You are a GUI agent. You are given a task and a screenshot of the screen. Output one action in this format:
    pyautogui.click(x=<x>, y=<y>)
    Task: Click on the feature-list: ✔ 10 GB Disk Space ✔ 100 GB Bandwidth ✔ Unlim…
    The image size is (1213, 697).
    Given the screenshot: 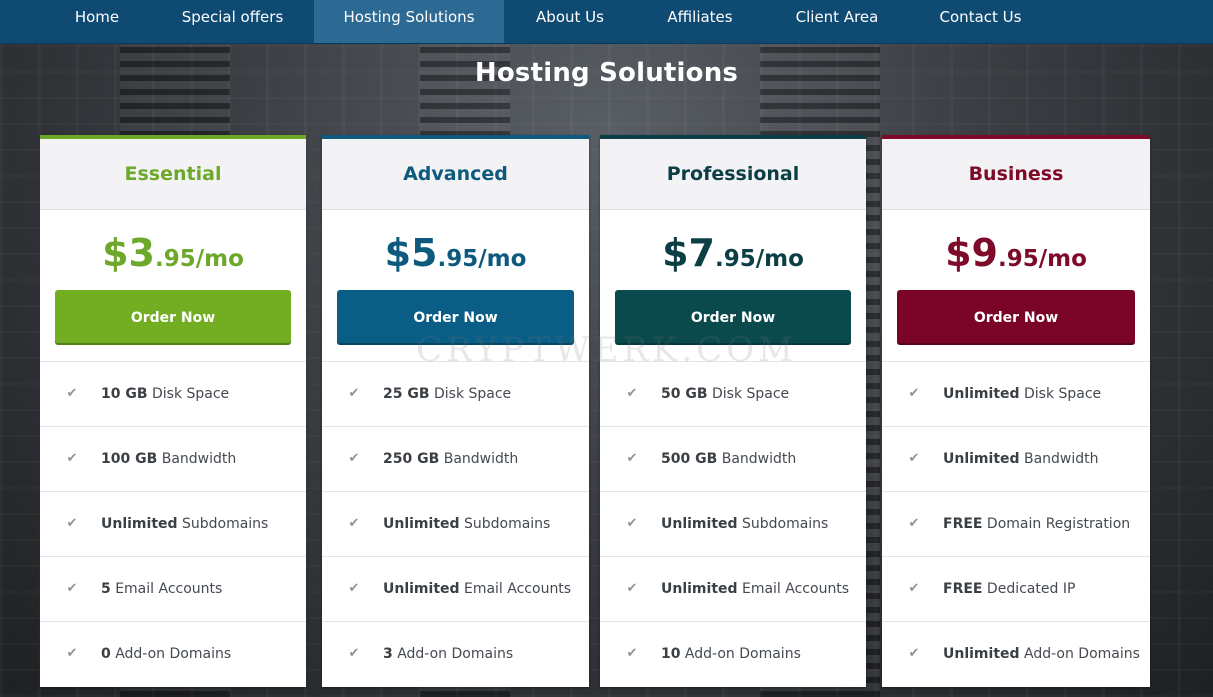 What is the action you would take?
    pyautogui.click(x=173, y=523)
    